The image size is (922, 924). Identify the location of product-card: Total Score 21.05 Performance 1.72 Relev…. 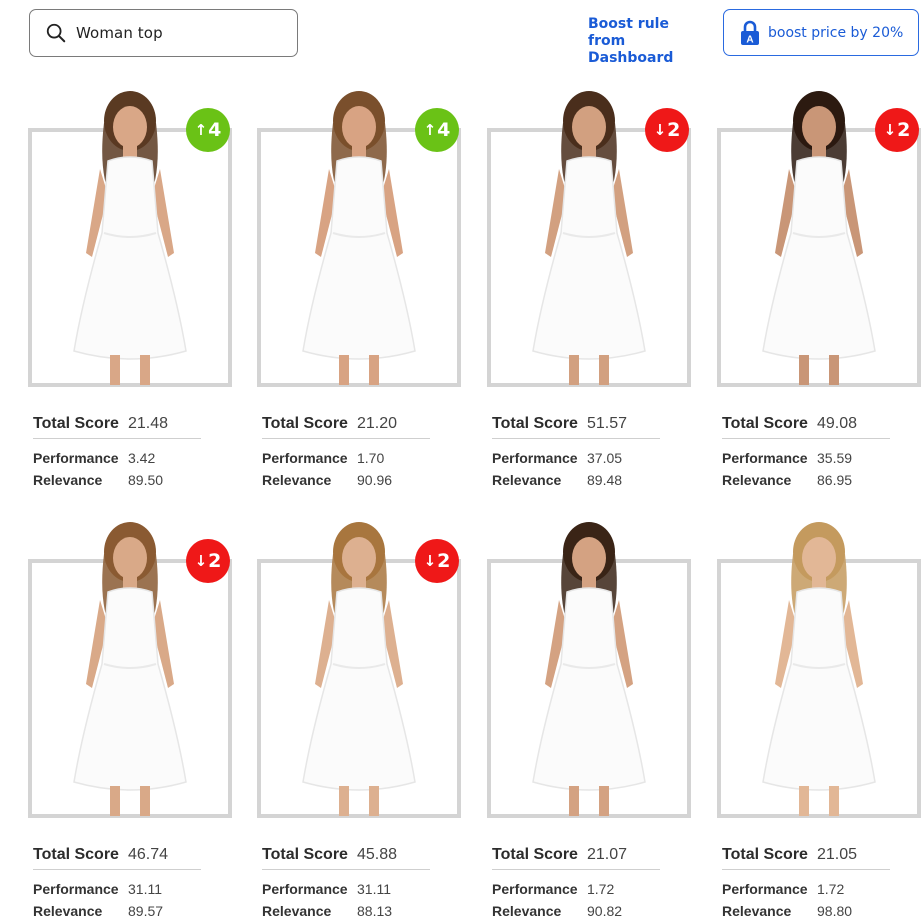
(819, 719).